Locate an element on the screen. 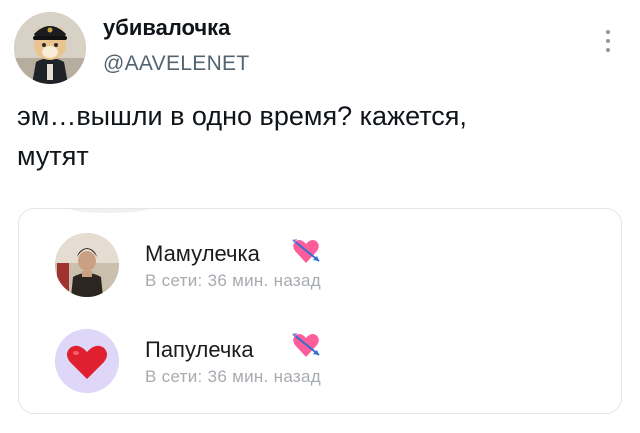 This screenshot has width=640, height=433. tweet-text-line: мутят is located at coordinates (53, 156).